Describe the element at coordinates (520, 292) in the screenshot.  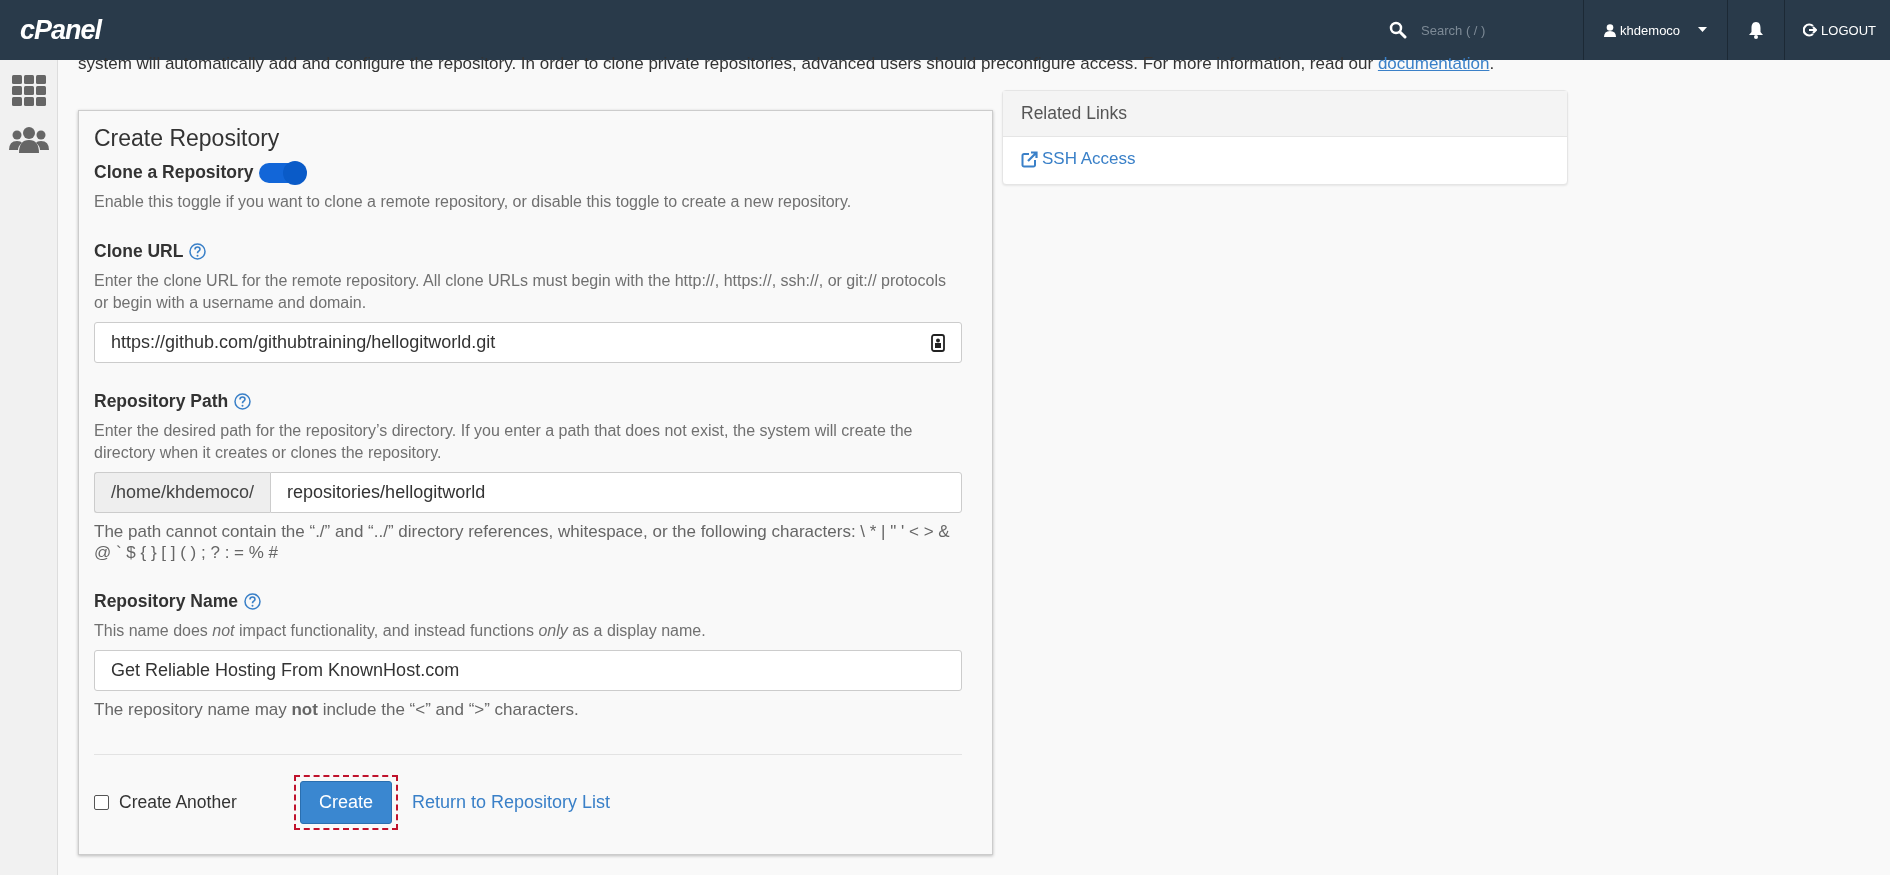
I see `help-text: Enter the clone URL for the remote repository. All clone URLs must begin with the http://, https://, ssh://, or git:// protocols or begin with a username and domain.` at that location.